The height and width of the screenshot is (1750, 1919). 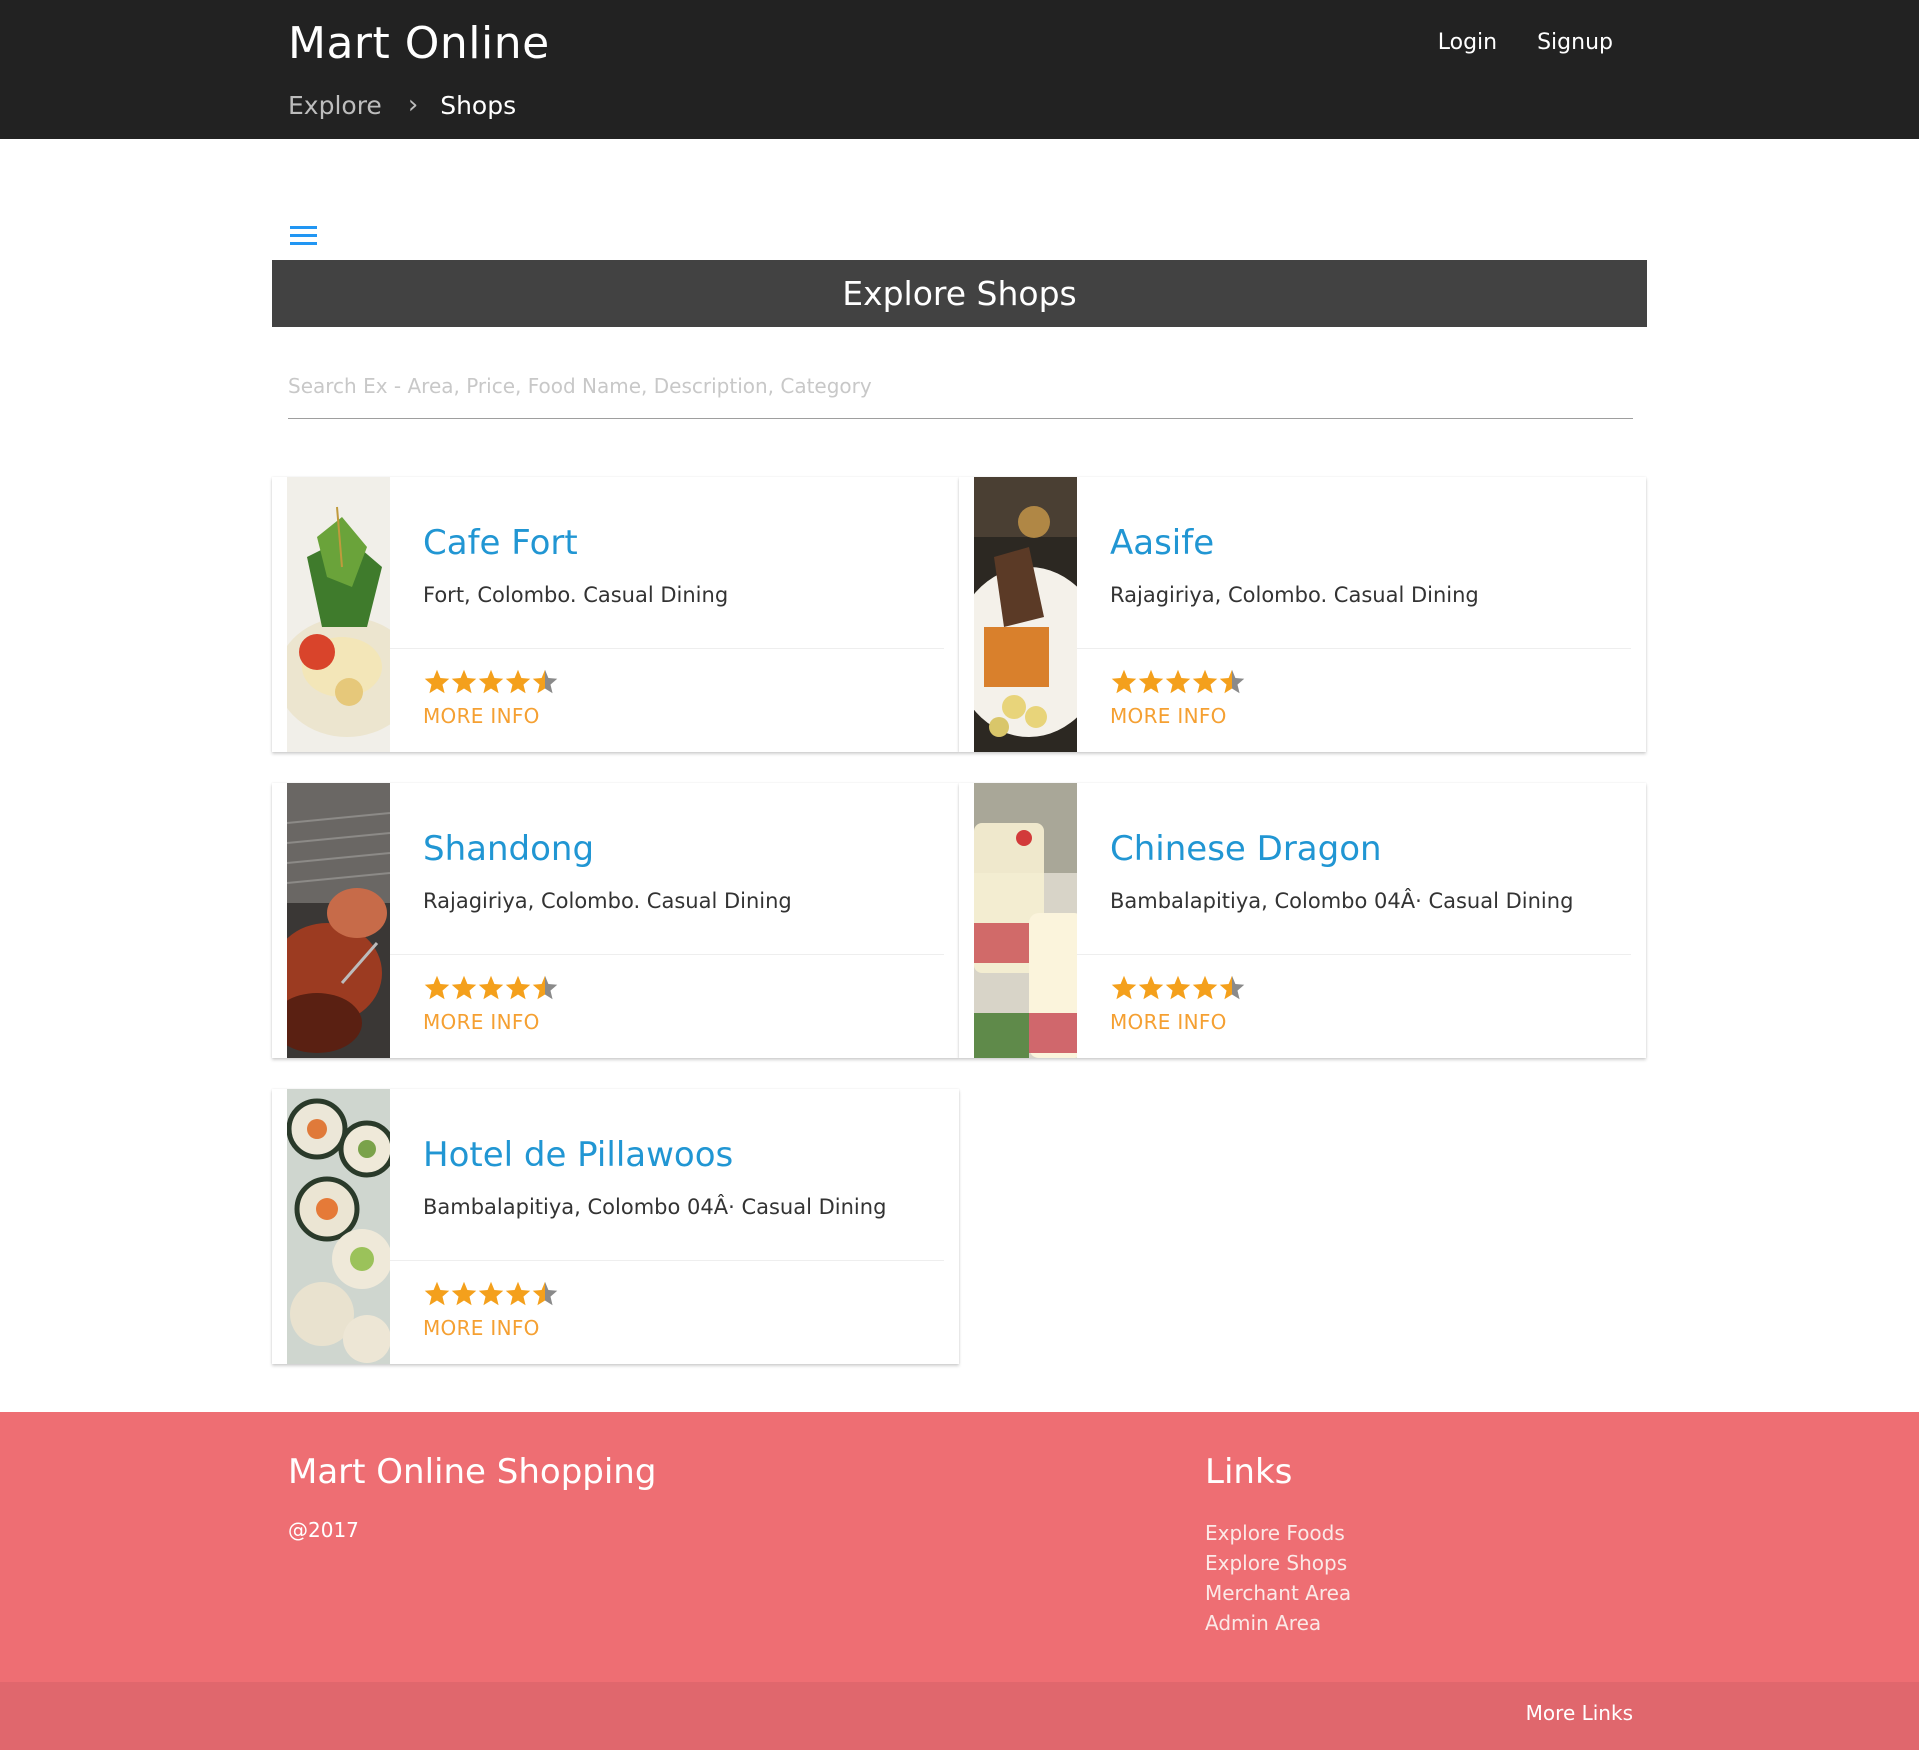 I want to click on footer-link-merchant-area: Merchant Area, so click(x=1278, y=1593).